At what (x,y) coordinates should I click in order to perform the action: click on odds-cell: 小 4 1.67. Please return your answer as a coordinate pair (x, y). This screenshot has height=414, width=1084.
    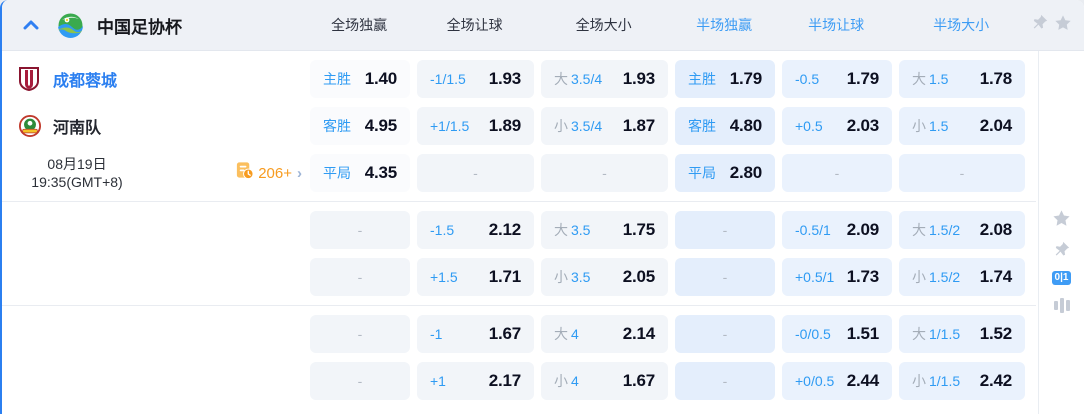
    Looking at the image, I should click on (604, 381).